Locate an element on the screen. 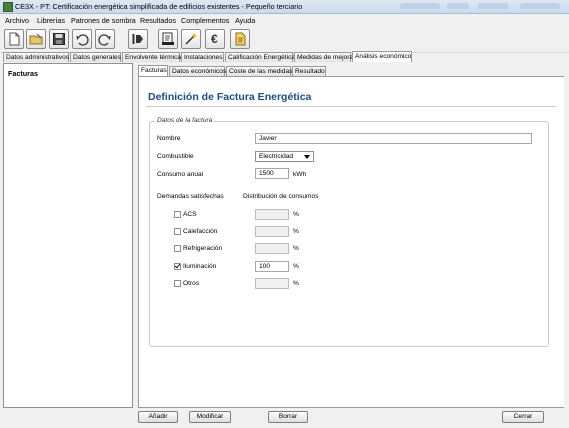 This screenshot has height=428, width=569. open-folder-icon is located at coordinates (36, 39).